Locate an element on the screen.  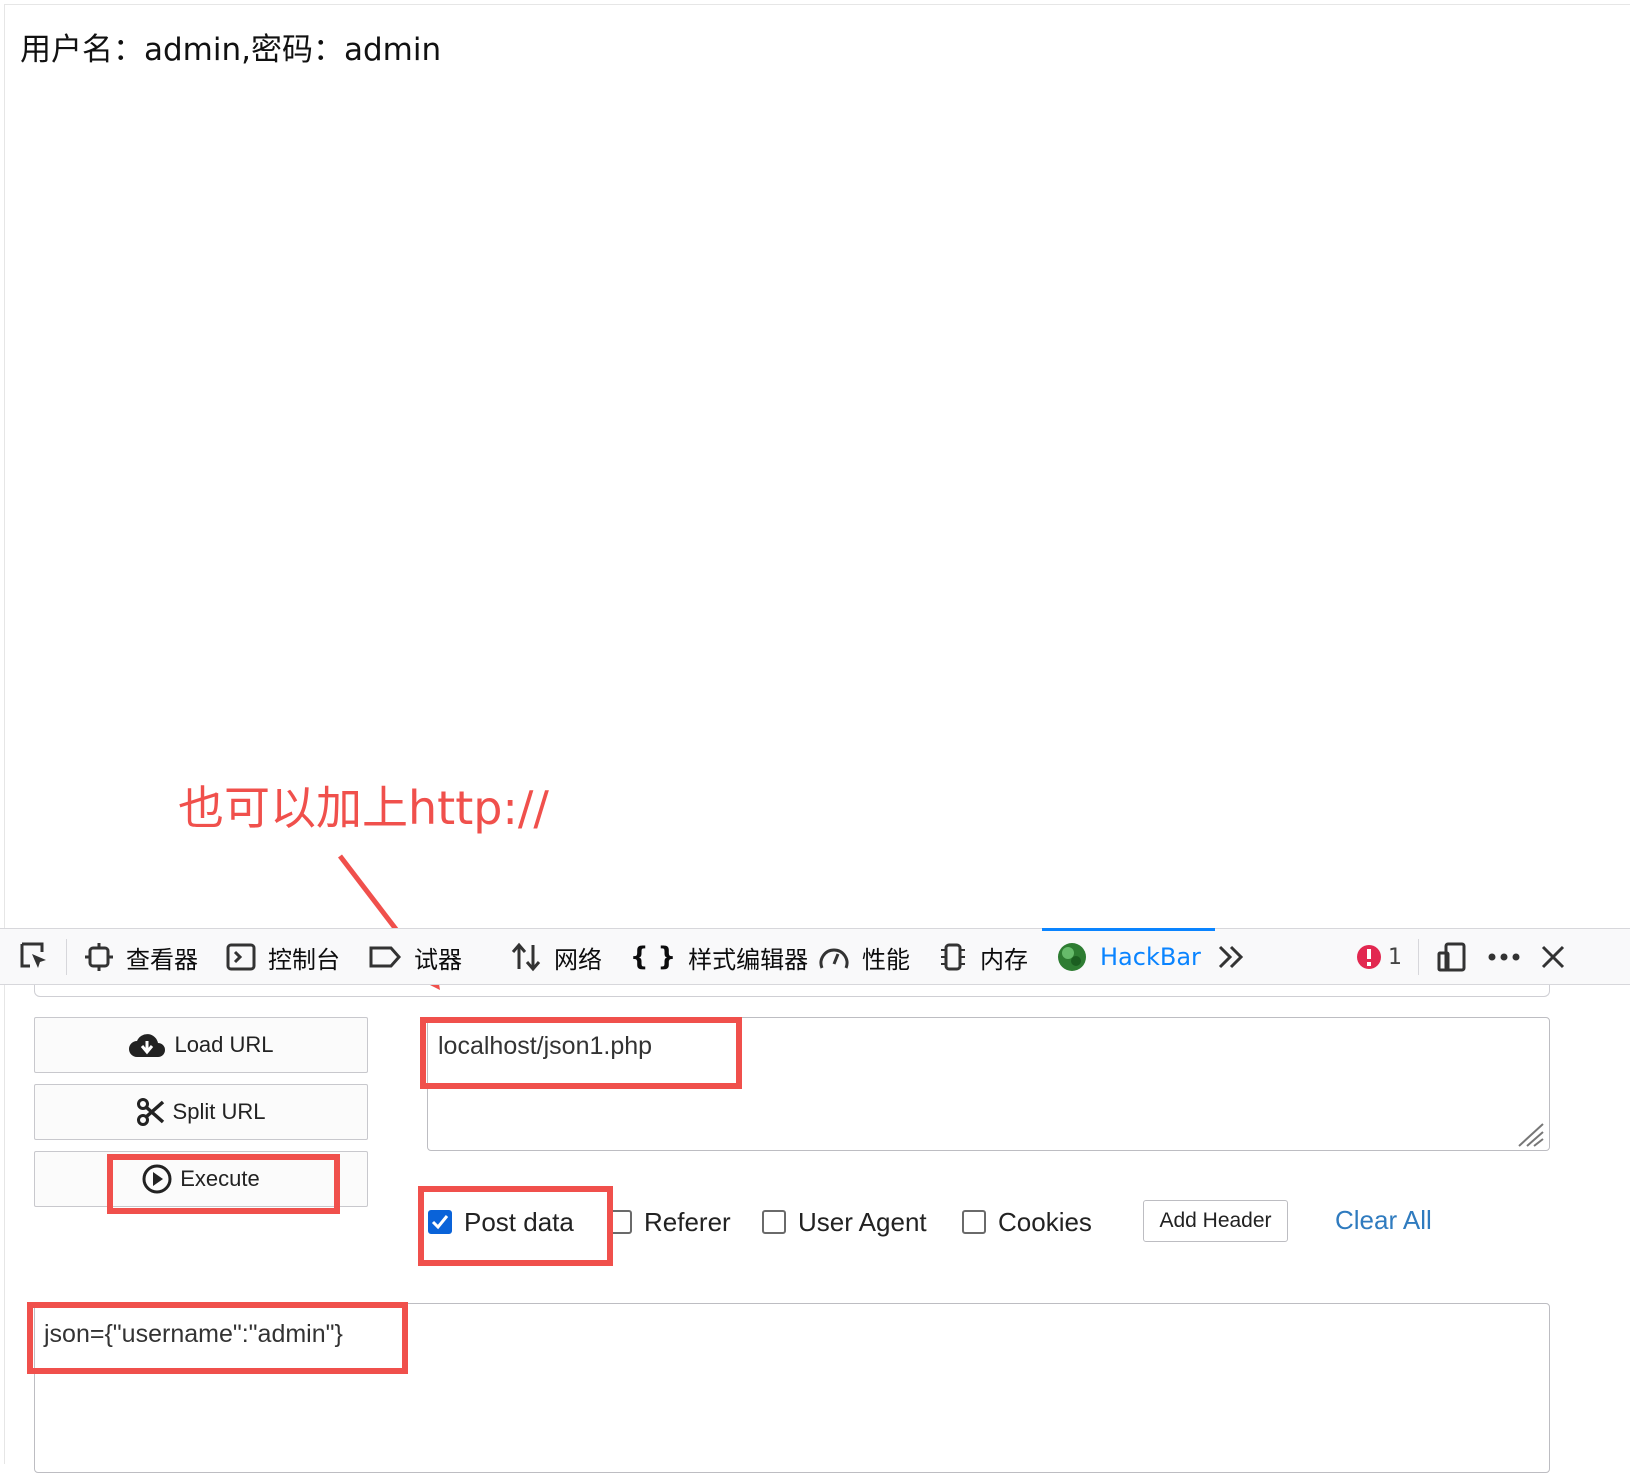
close-devtools-button is located at coordinates (1559, 957).